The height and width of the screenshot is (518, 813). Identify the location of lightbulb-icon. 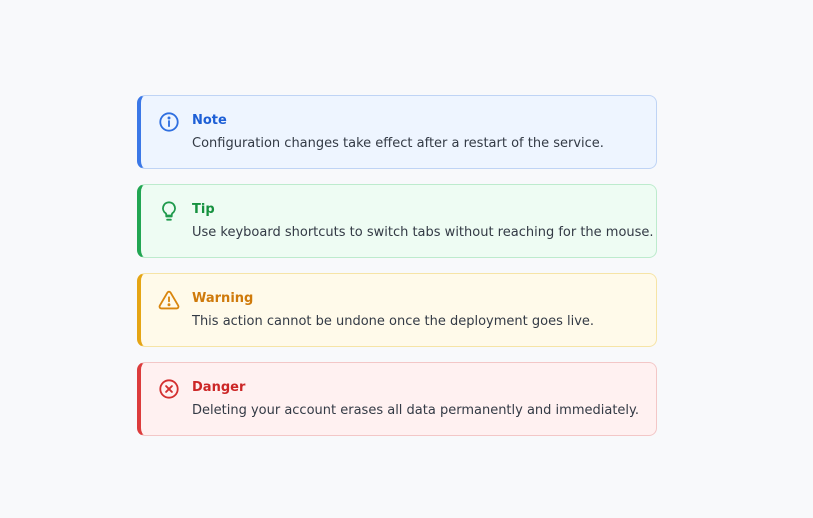
(169, 211).